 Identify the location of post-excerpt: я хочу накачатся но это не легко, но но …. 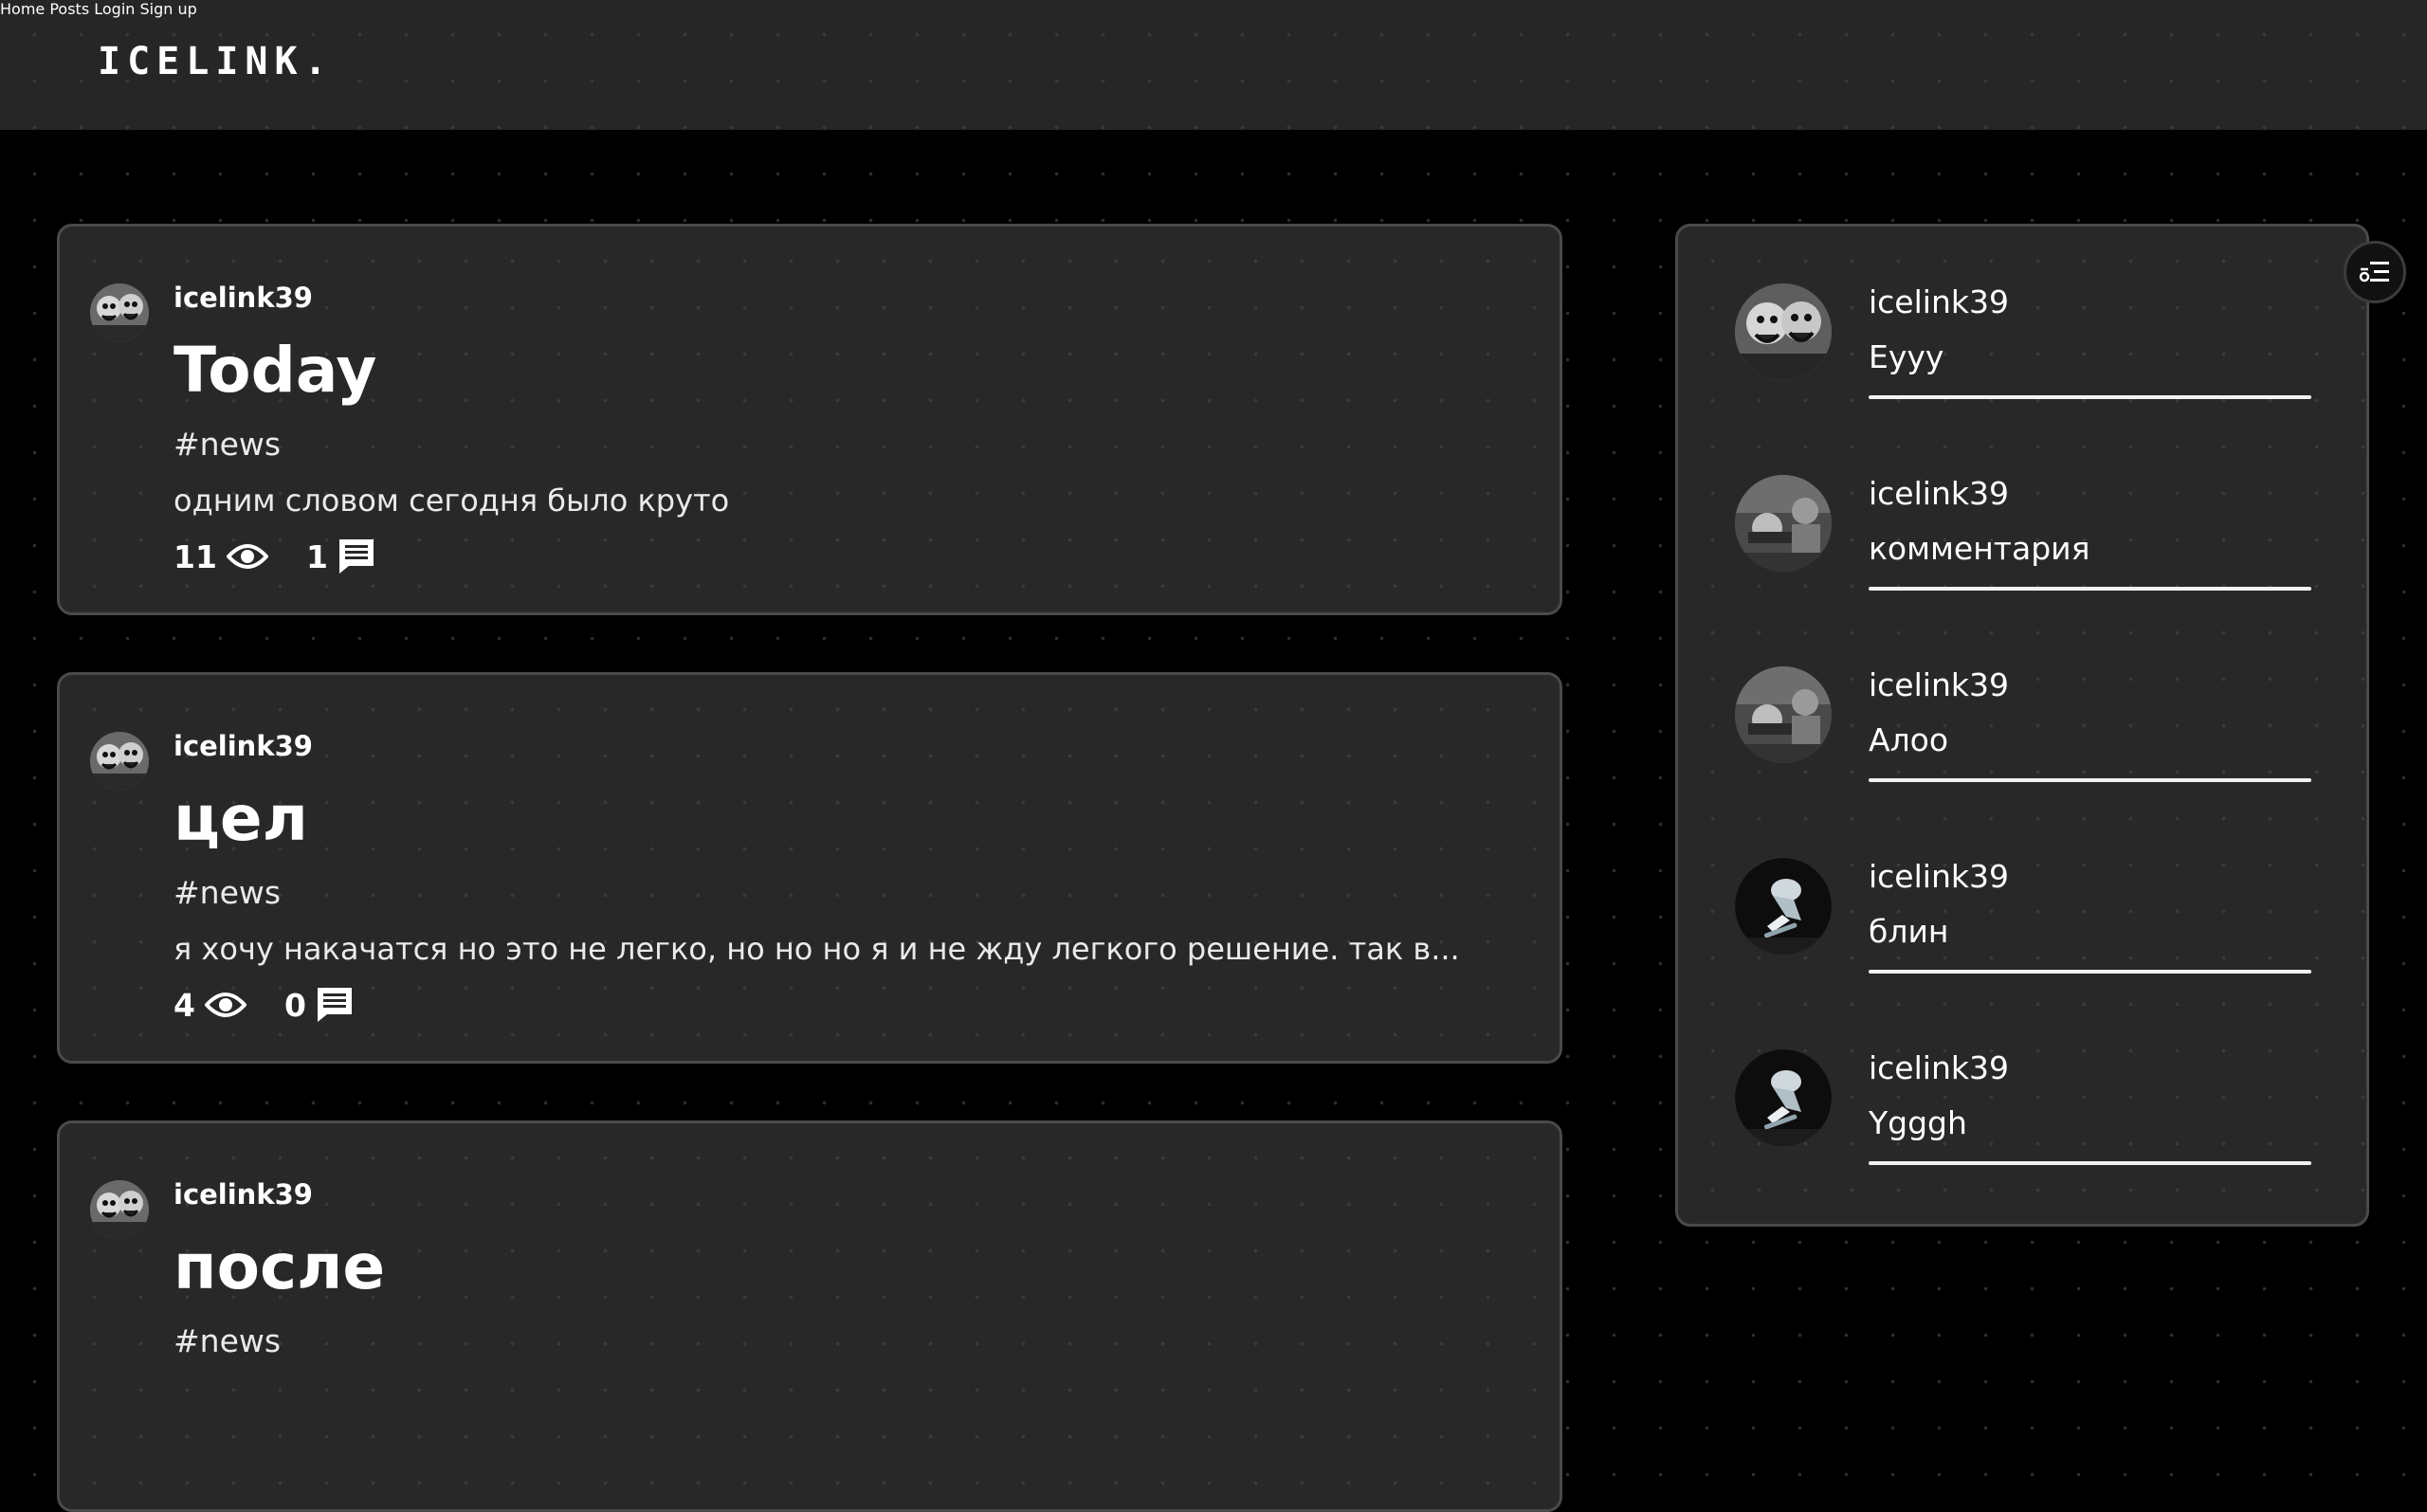
(816, 949).